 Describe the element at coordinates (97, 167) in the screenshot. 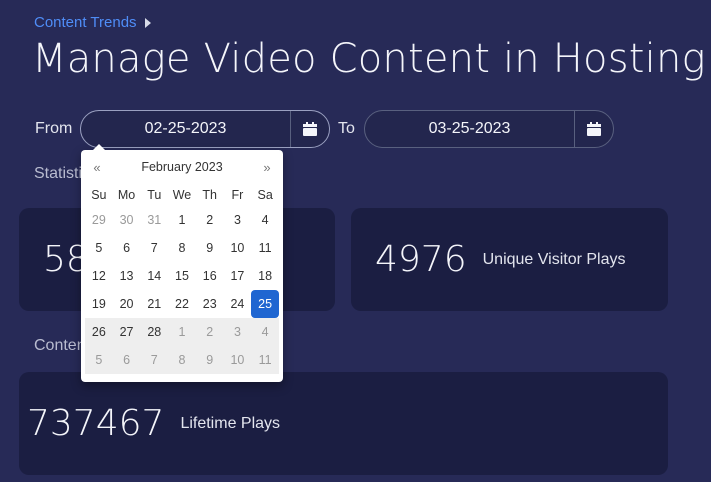

I see `prev-month-button: «` at that location.